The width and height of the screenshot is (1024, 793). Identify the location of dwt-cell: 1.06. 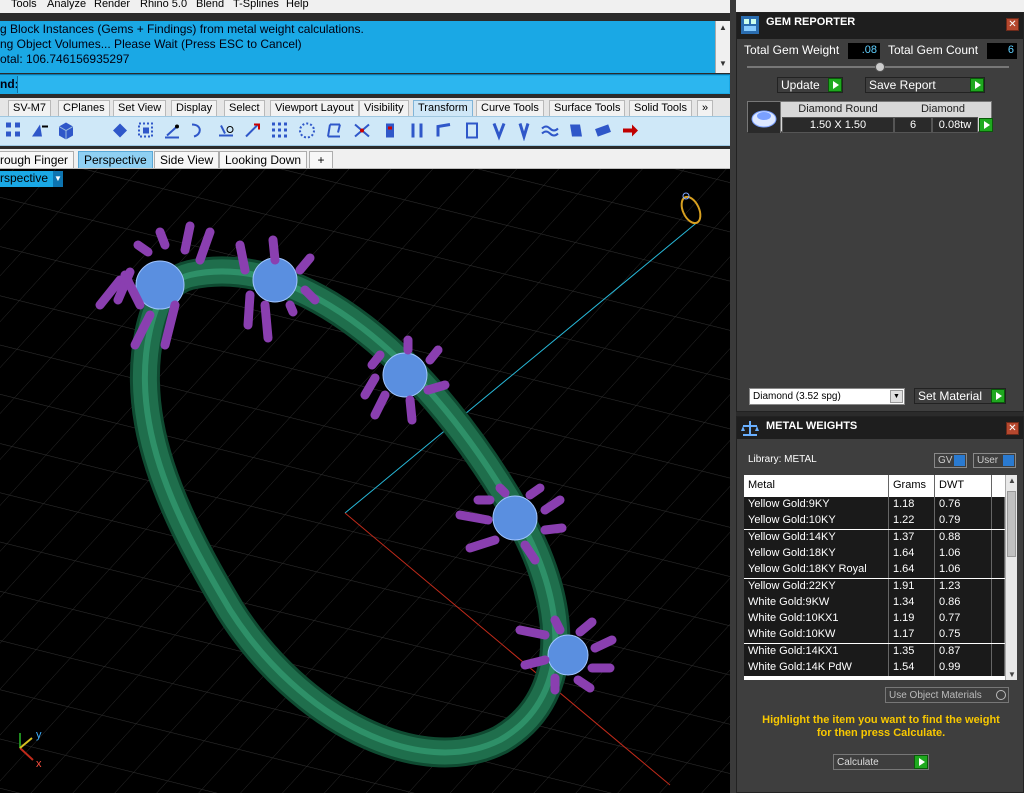
(963, 570).